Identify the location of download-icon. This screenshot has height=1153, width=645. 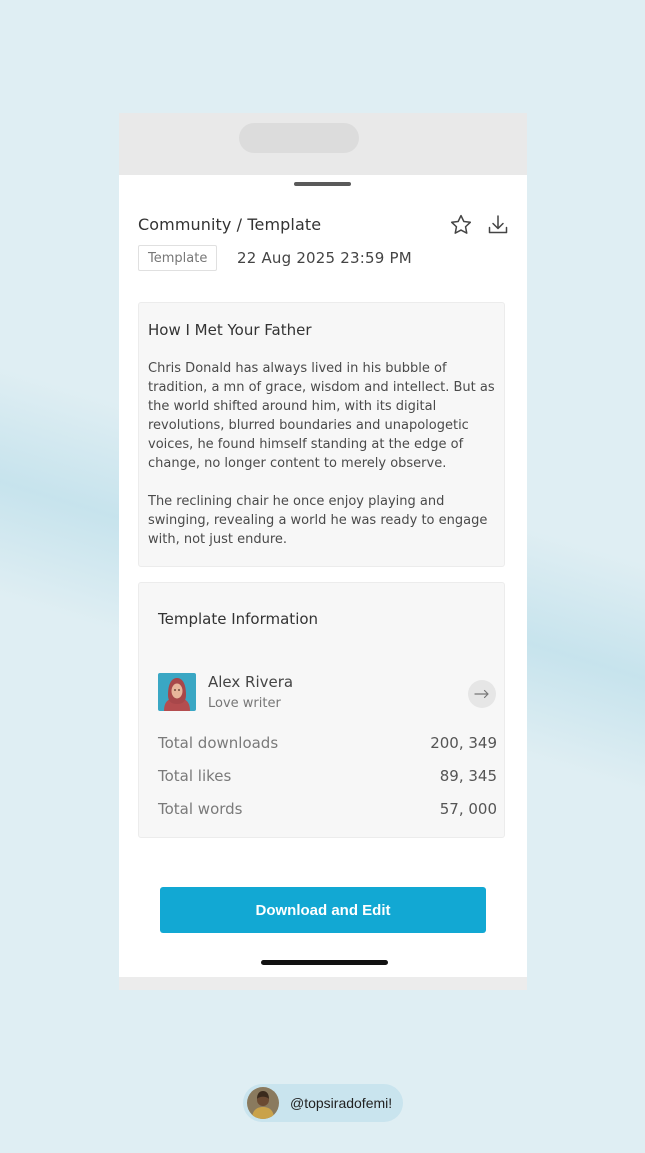
(498, 224).